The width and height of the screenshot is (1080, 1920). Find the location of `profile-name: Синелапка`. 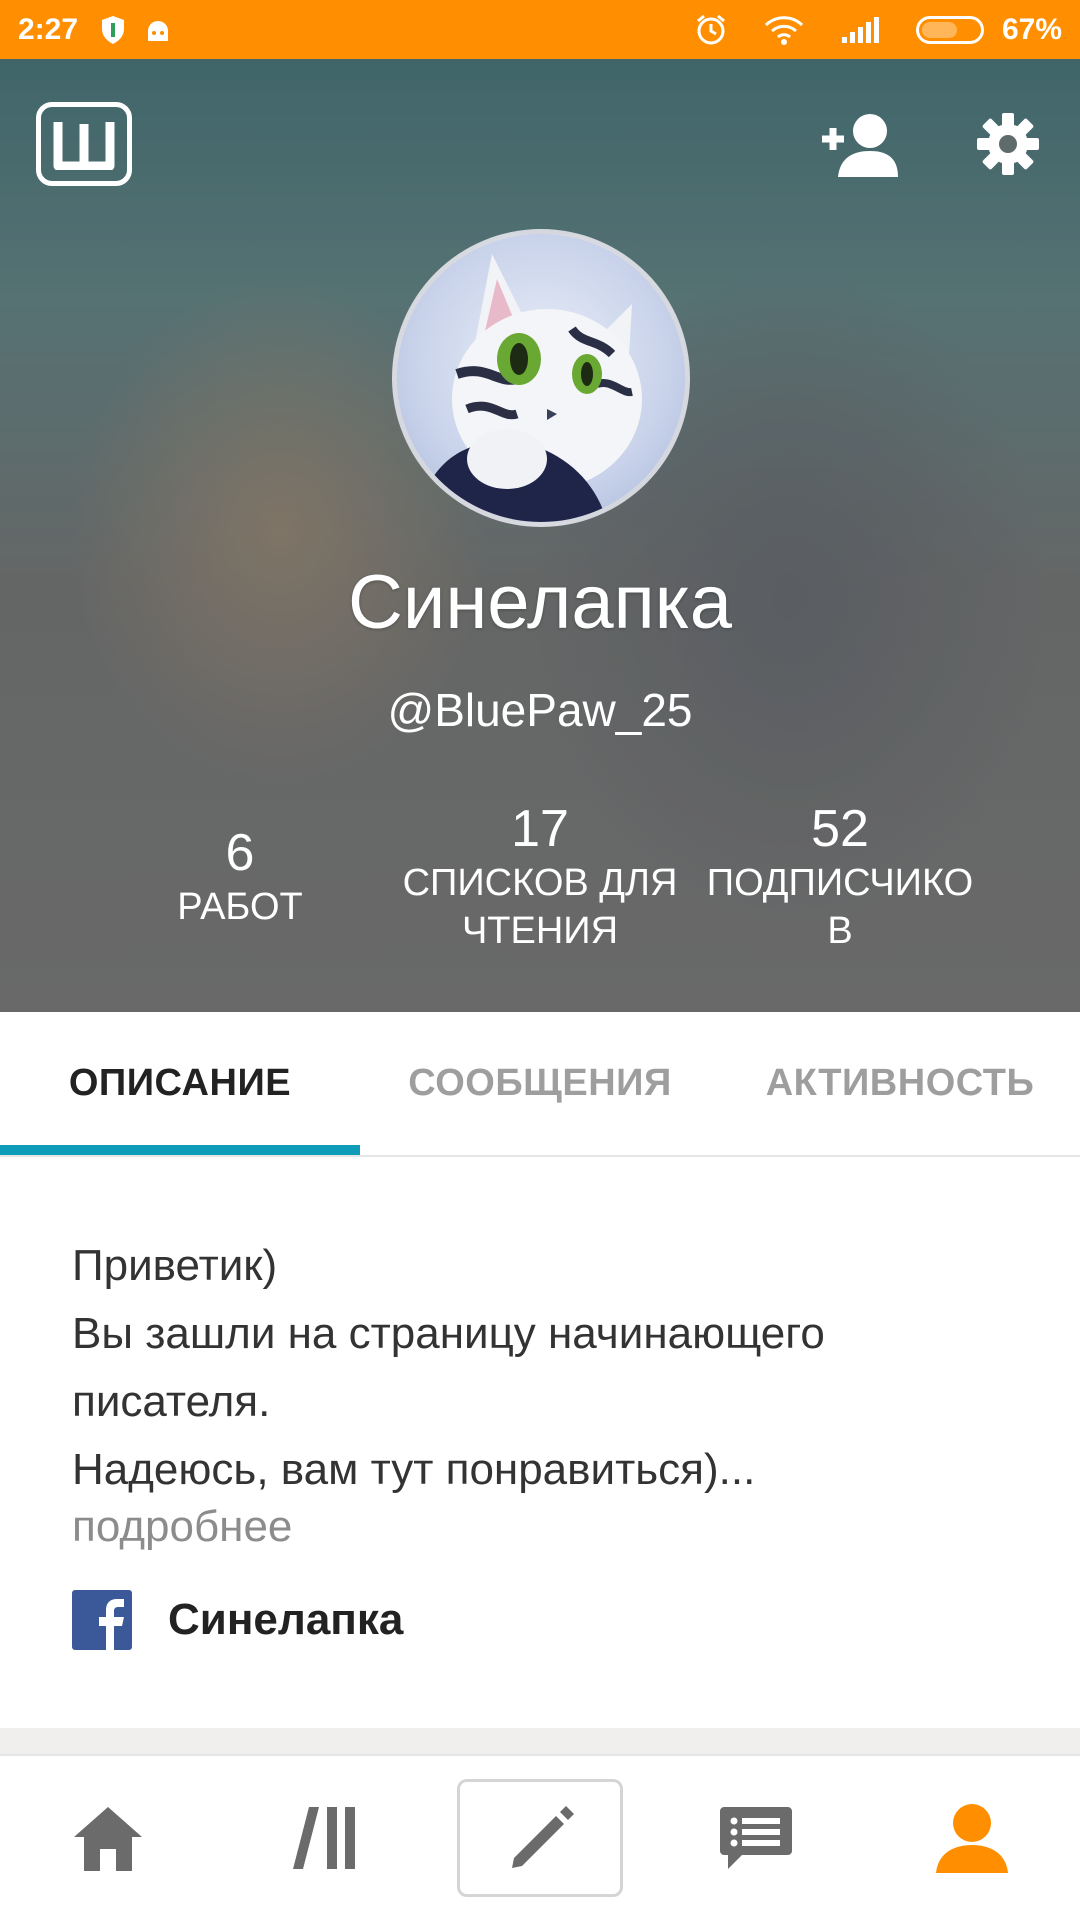

profile-name: Синелапка is located at coordinates (539, 602).